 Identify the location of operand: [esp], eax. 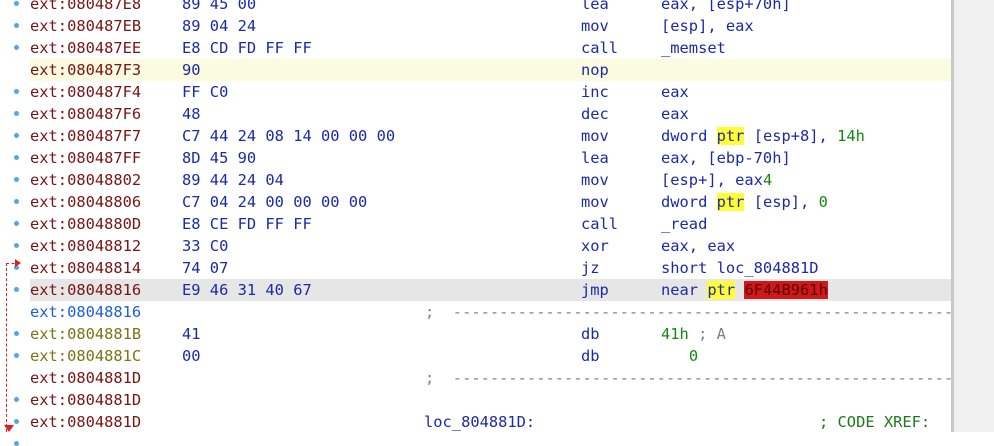
(707, 26).